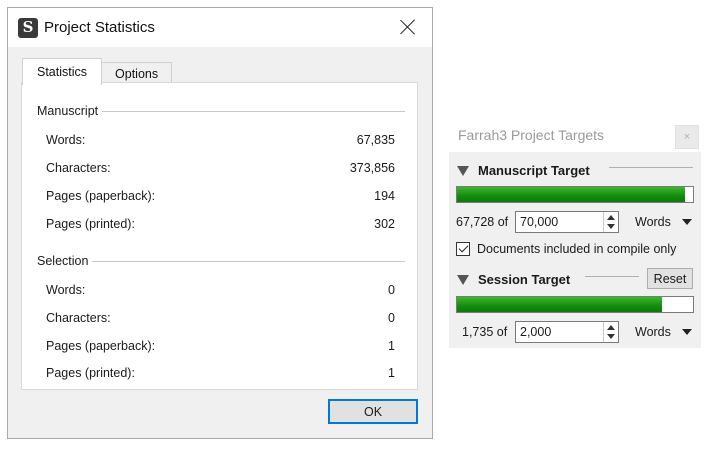 The height and width of the screenshot is (449, 711). I want to click on session-progress-bar, so click(575, 304).